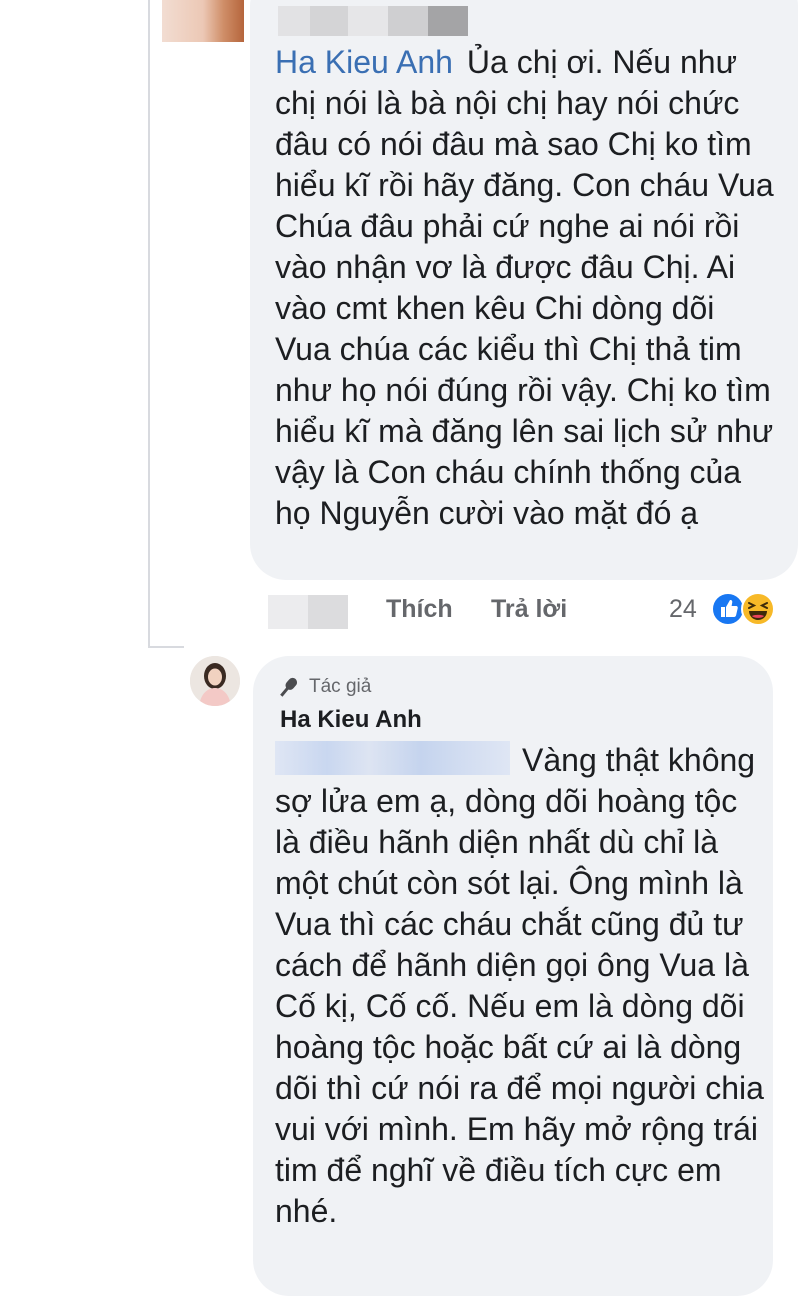 This screenshot has width=800, height=1296. Describe the element at coordinates (166, 647) in the screenshot. I see `thread-line-branch` at that location.